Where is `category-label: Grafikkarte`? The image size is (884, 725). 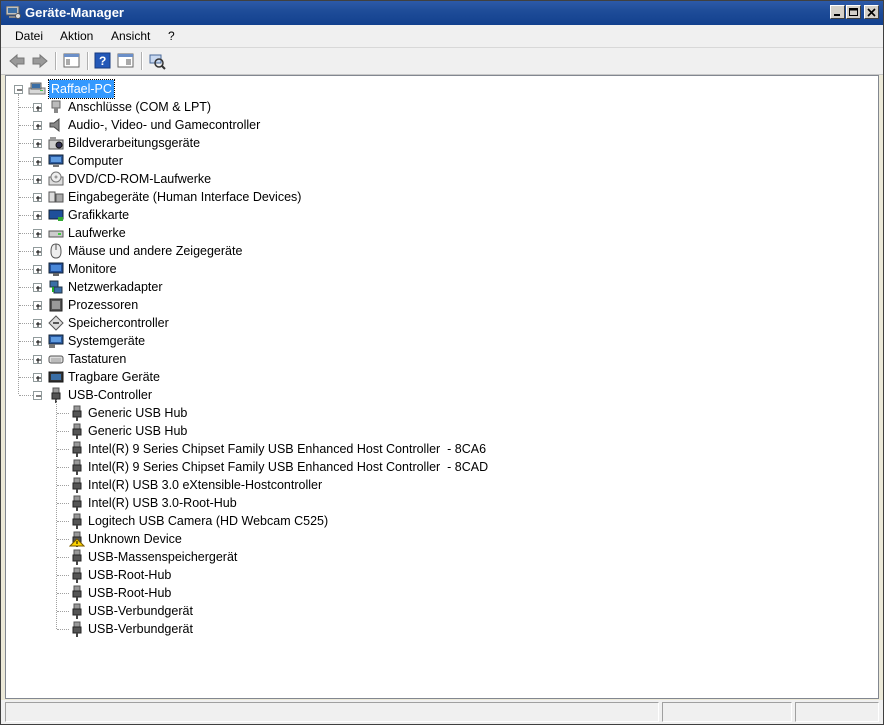
category-label: Grafikkarte is located at coordinates (99, 215).